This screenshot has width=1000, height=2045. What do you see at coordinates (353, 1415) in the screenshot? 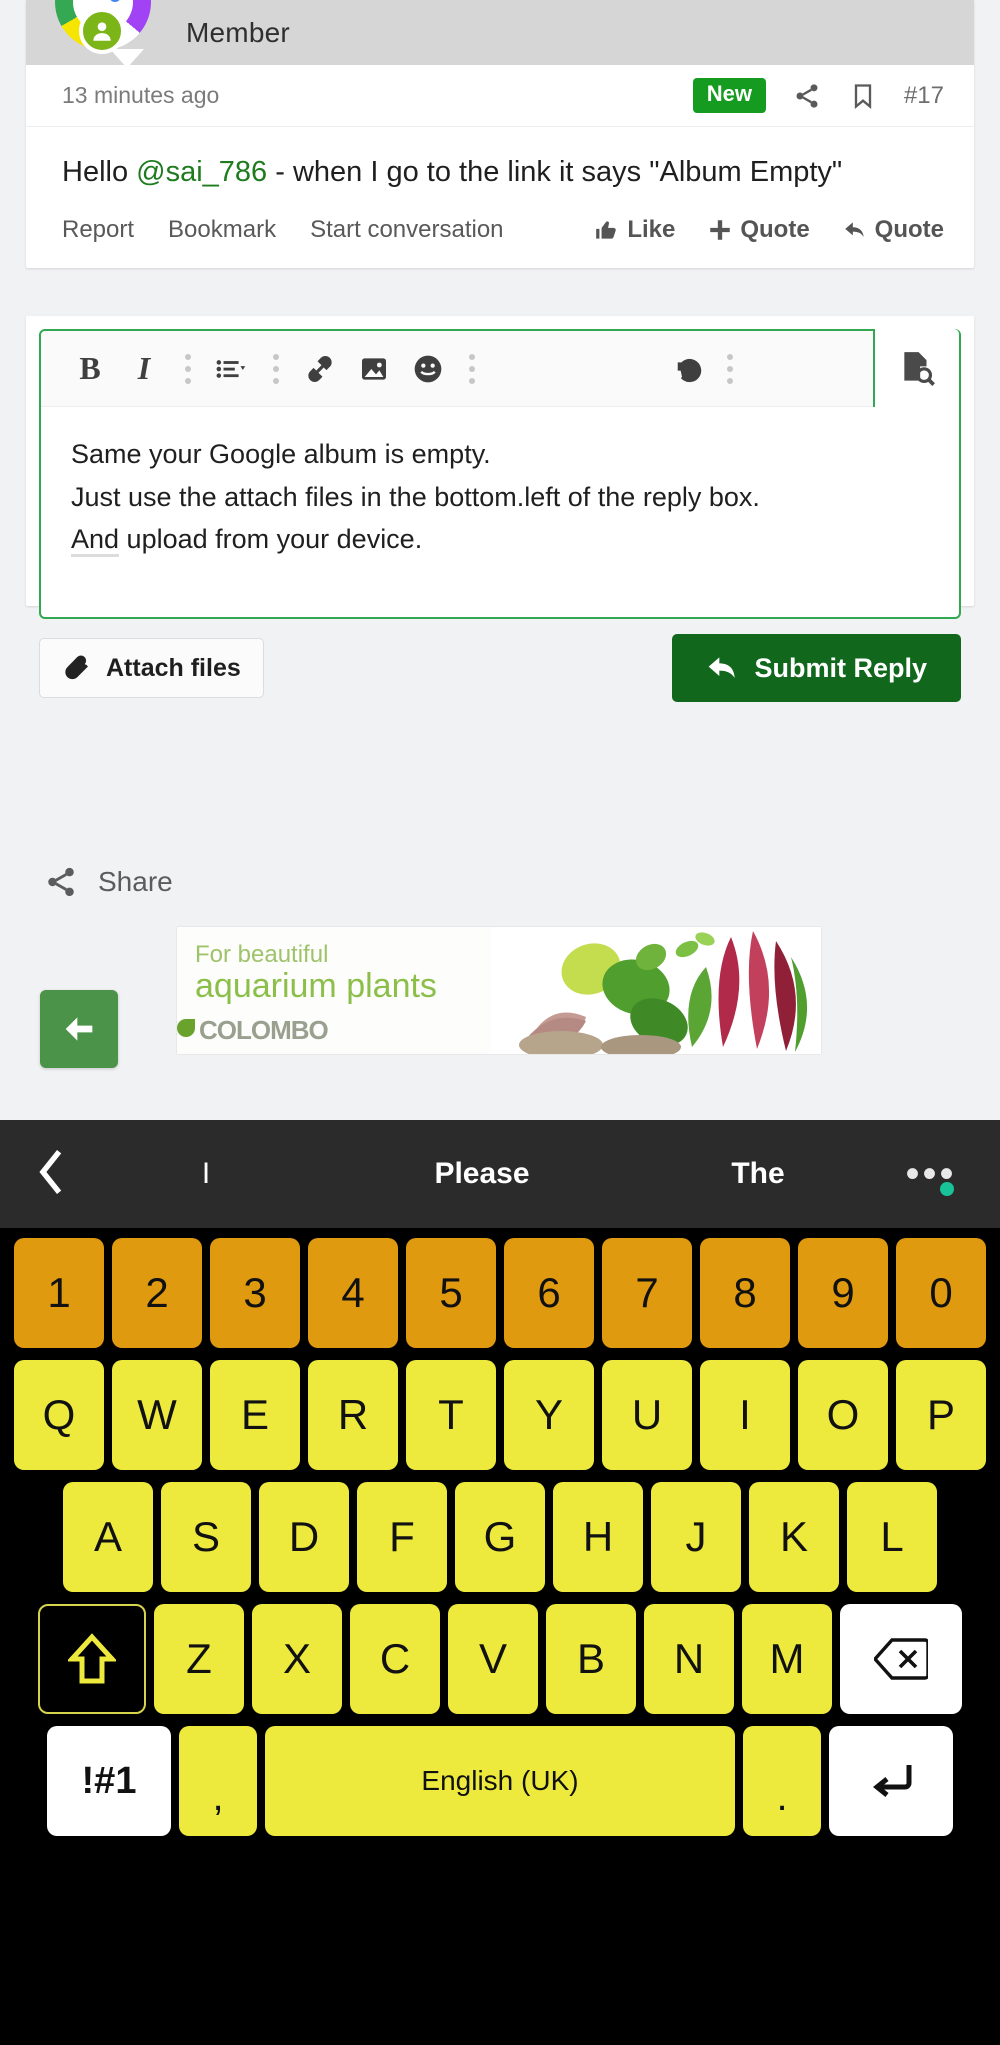
I see `key-r: R` at bounding box center [353, 1415].